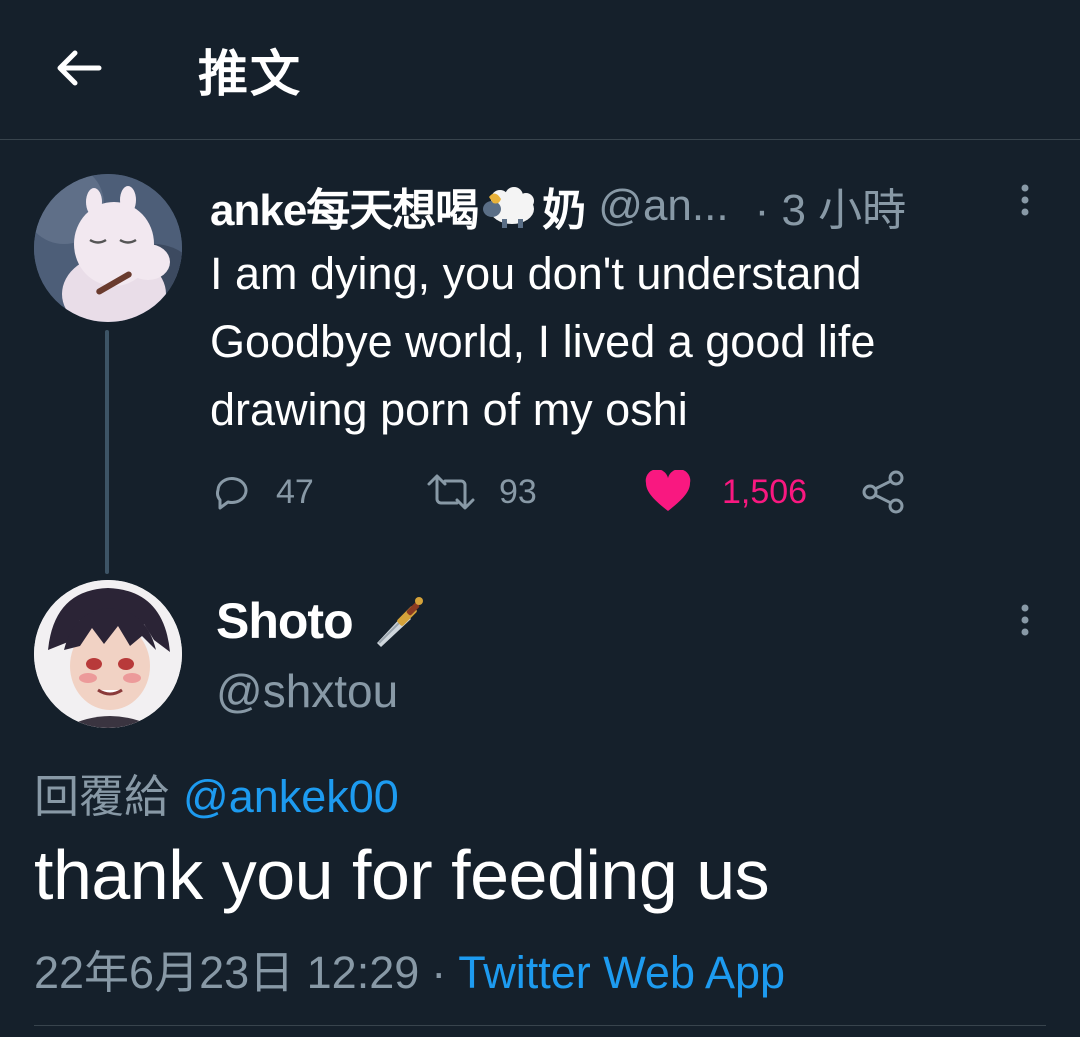 The width and height of the screenshot is (1080, 1037). I want to click on replying-to: 回覆給 @ankek00, so click(216, 792).